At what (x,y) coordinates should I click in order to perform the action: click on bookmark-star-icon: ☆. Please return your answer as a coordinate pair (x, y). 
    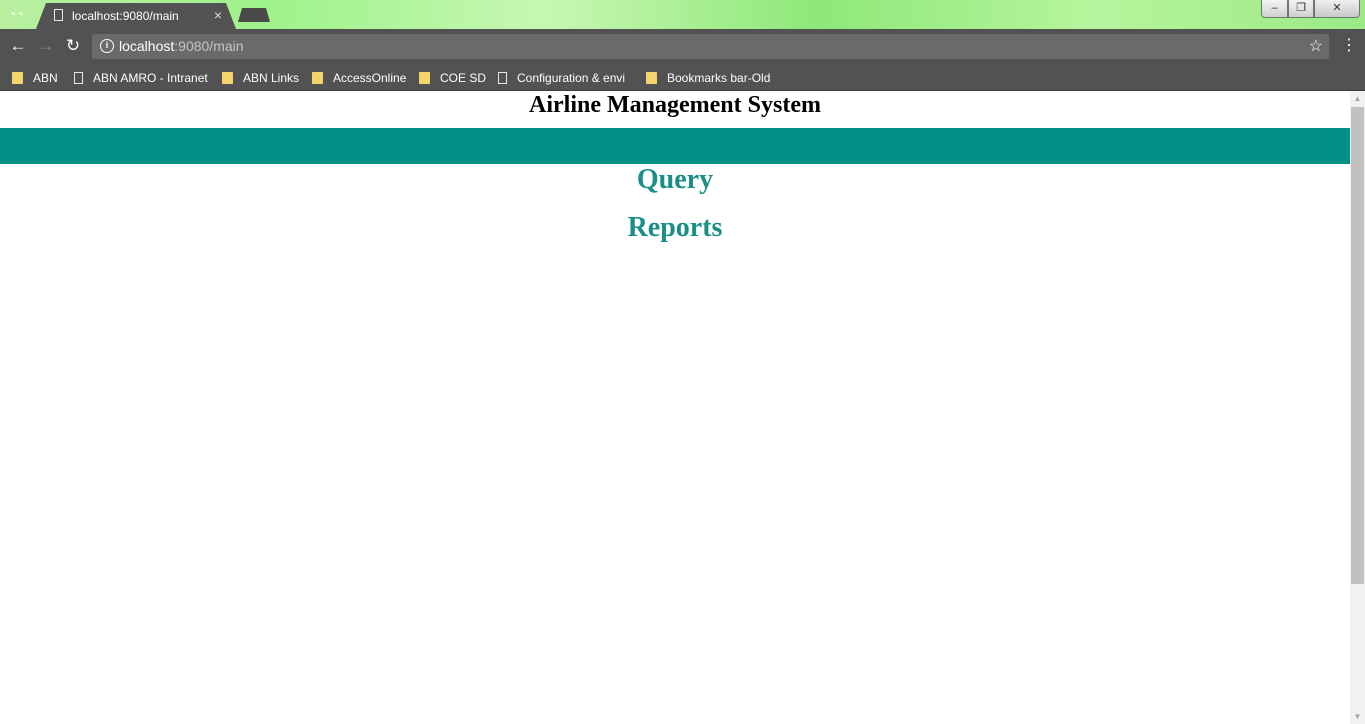
    Looking at the image, I should click on (1316, 46).